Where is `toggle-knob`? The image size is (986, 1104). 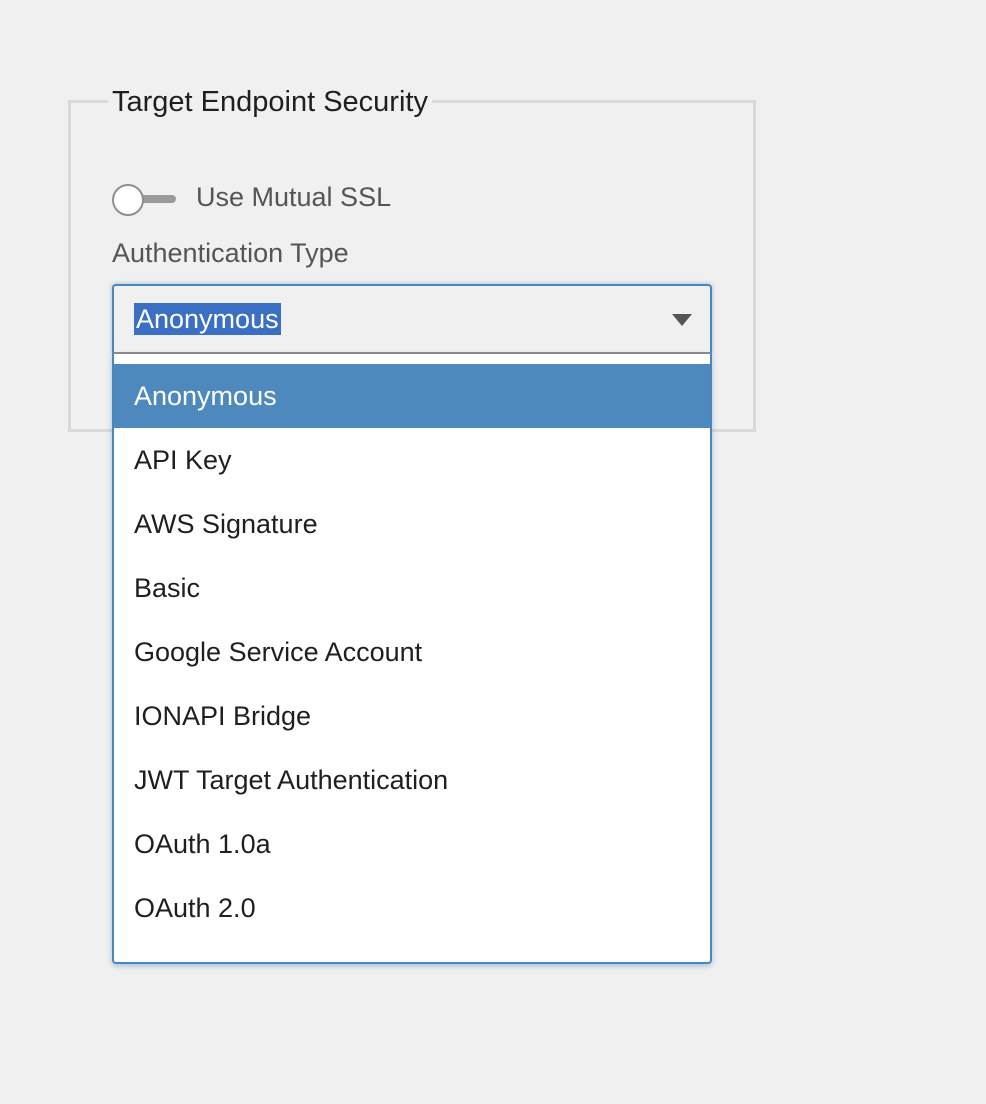 toggle-knob is located at coordinates (128, 200).